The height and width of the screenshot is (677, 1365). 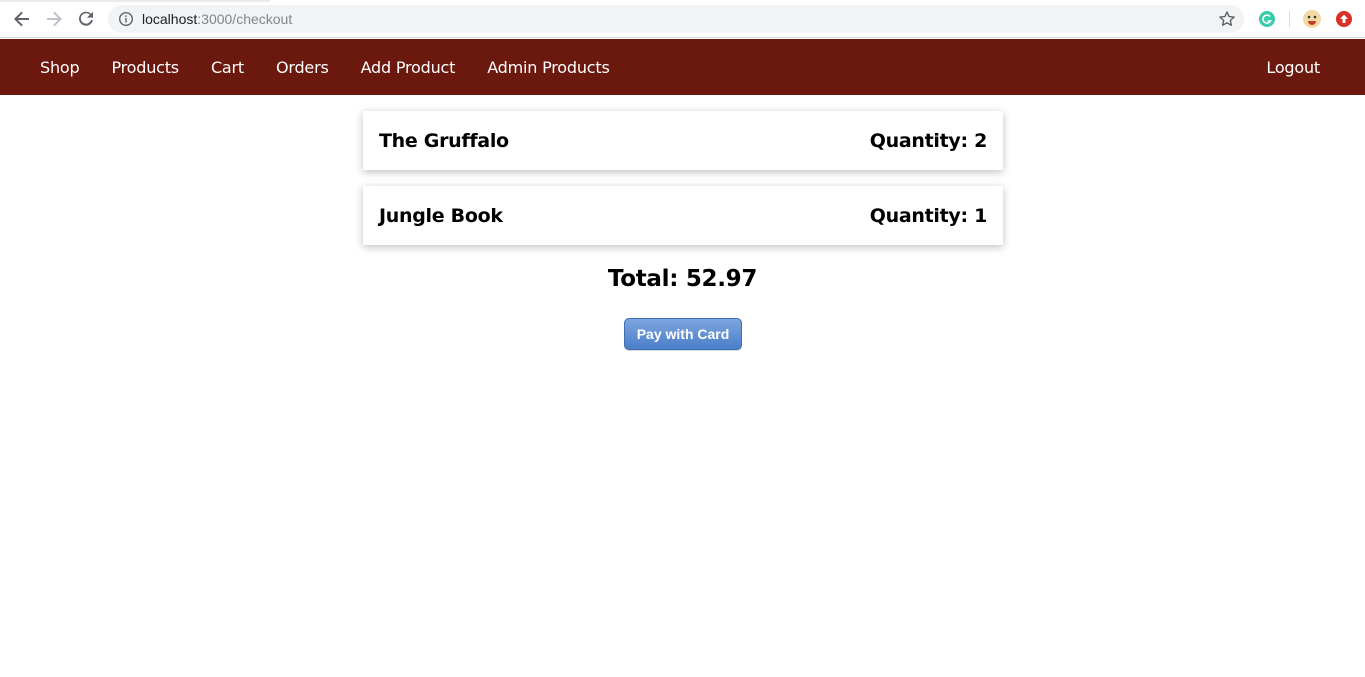 I want to click on logout-button: Logout, so click(x=1293, y=67).